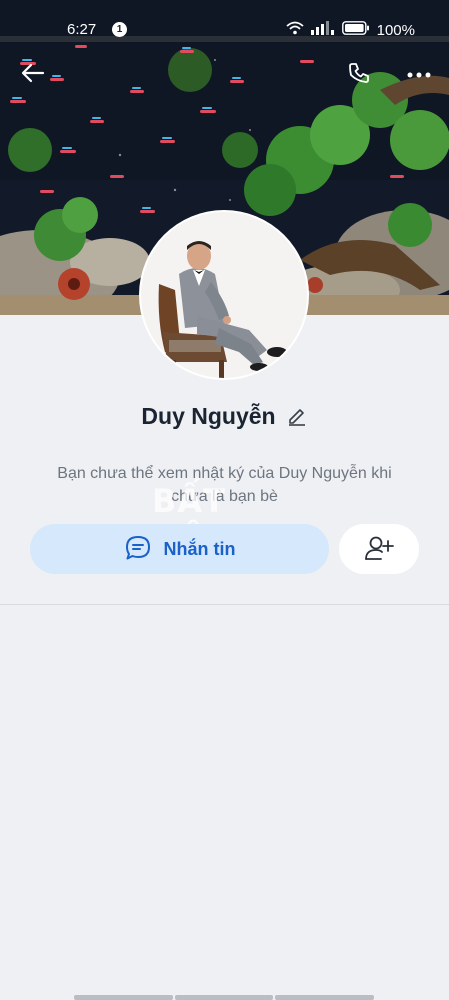 The image size is (449, 1000). What do you see at coordinates (224, 997) in the screenshot?
I see `home-indicator` at bounding box center [224, 997].